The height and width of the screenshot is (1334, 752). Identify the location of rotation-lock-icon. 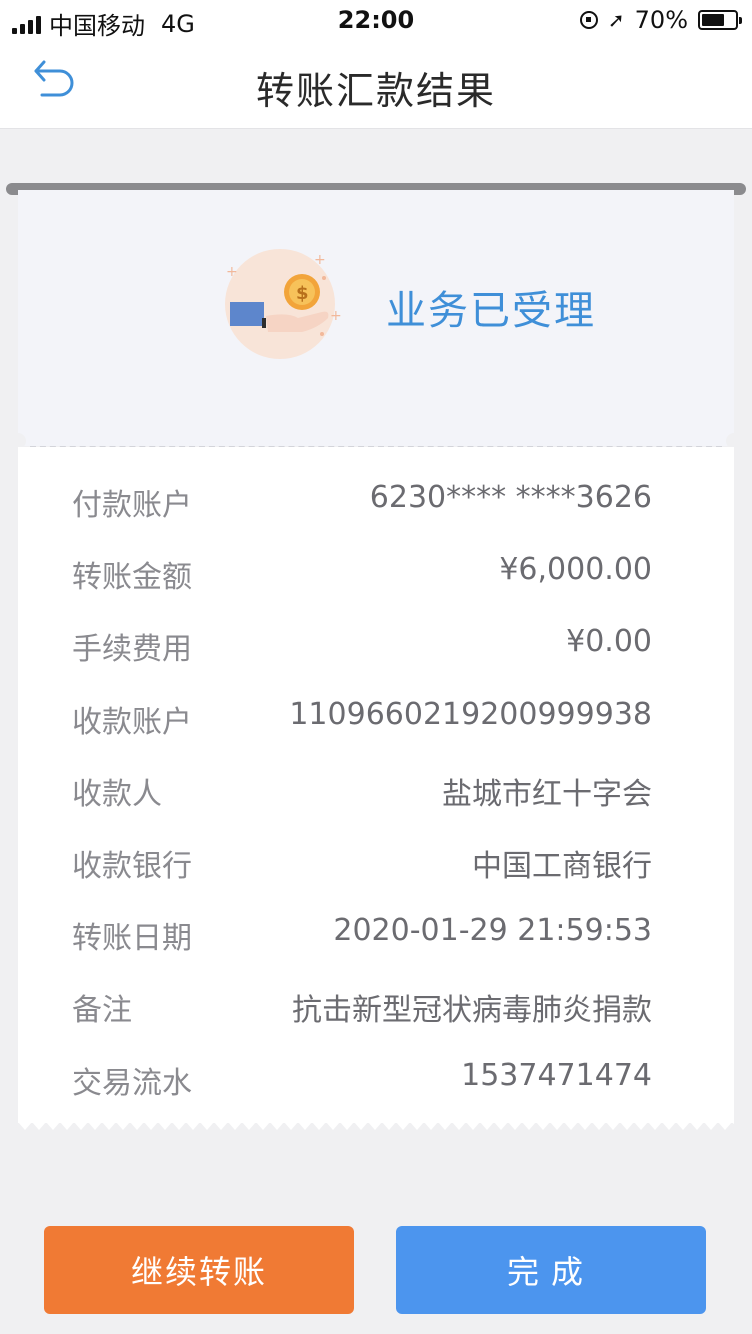
(588, 20).